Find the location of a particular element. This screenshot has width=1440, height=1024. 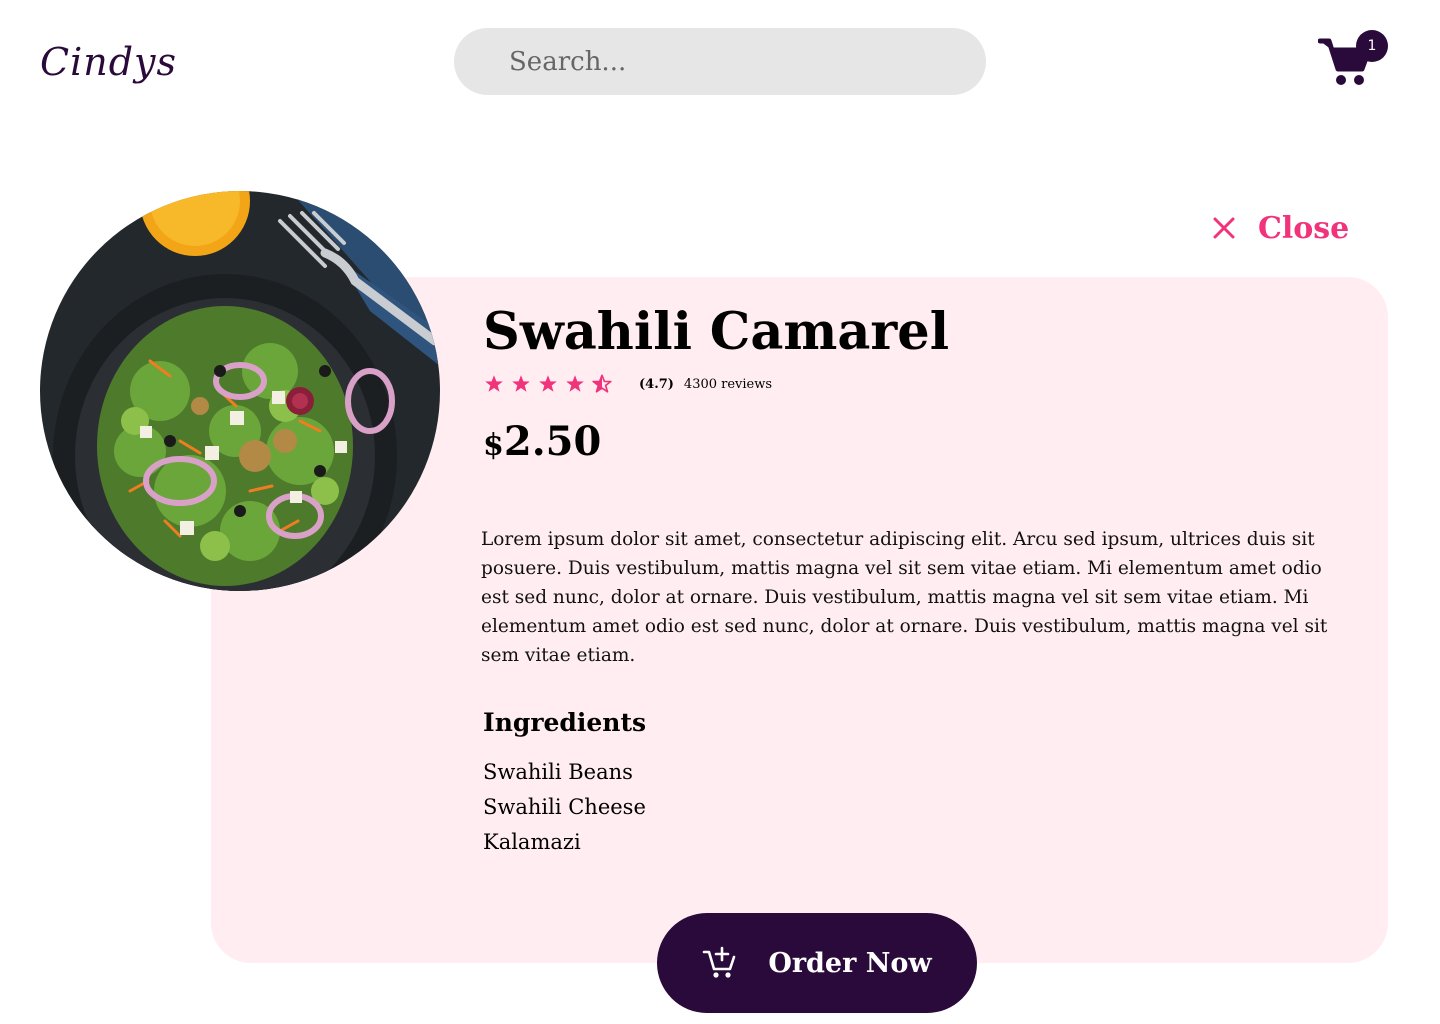

order-now-label: Order Now is located at coordinates (850, 963).